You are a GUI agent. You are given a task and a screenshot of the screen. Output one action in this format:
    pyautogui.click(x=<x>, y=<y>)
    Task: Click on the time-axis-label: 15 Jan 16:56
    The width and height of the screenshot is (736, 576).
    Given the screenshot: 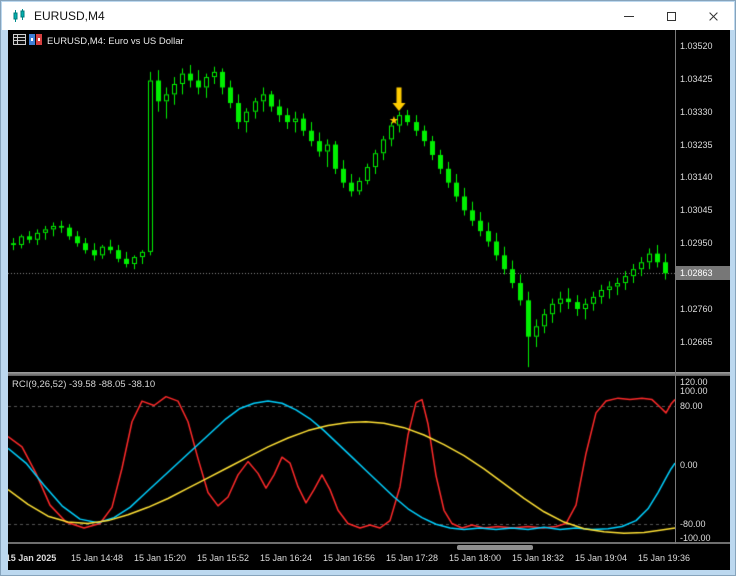 What is the action you would take?
    pyautogui.click(x=349, y=558)
    